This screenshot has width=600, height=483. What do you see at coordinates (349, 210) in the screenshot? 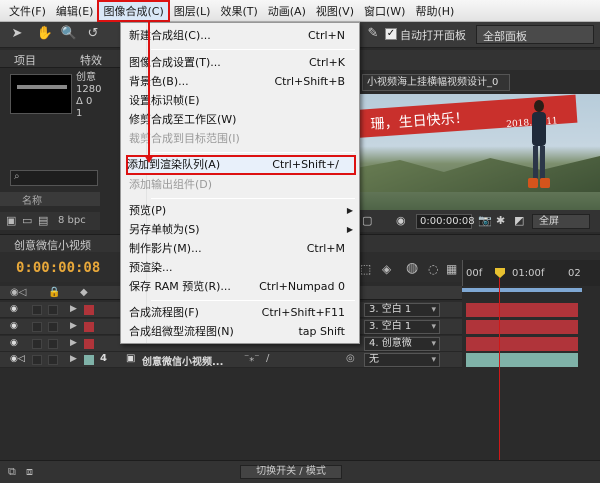
I see `submenu-arrow-icon: ▶` at bounding box center [349, 210].